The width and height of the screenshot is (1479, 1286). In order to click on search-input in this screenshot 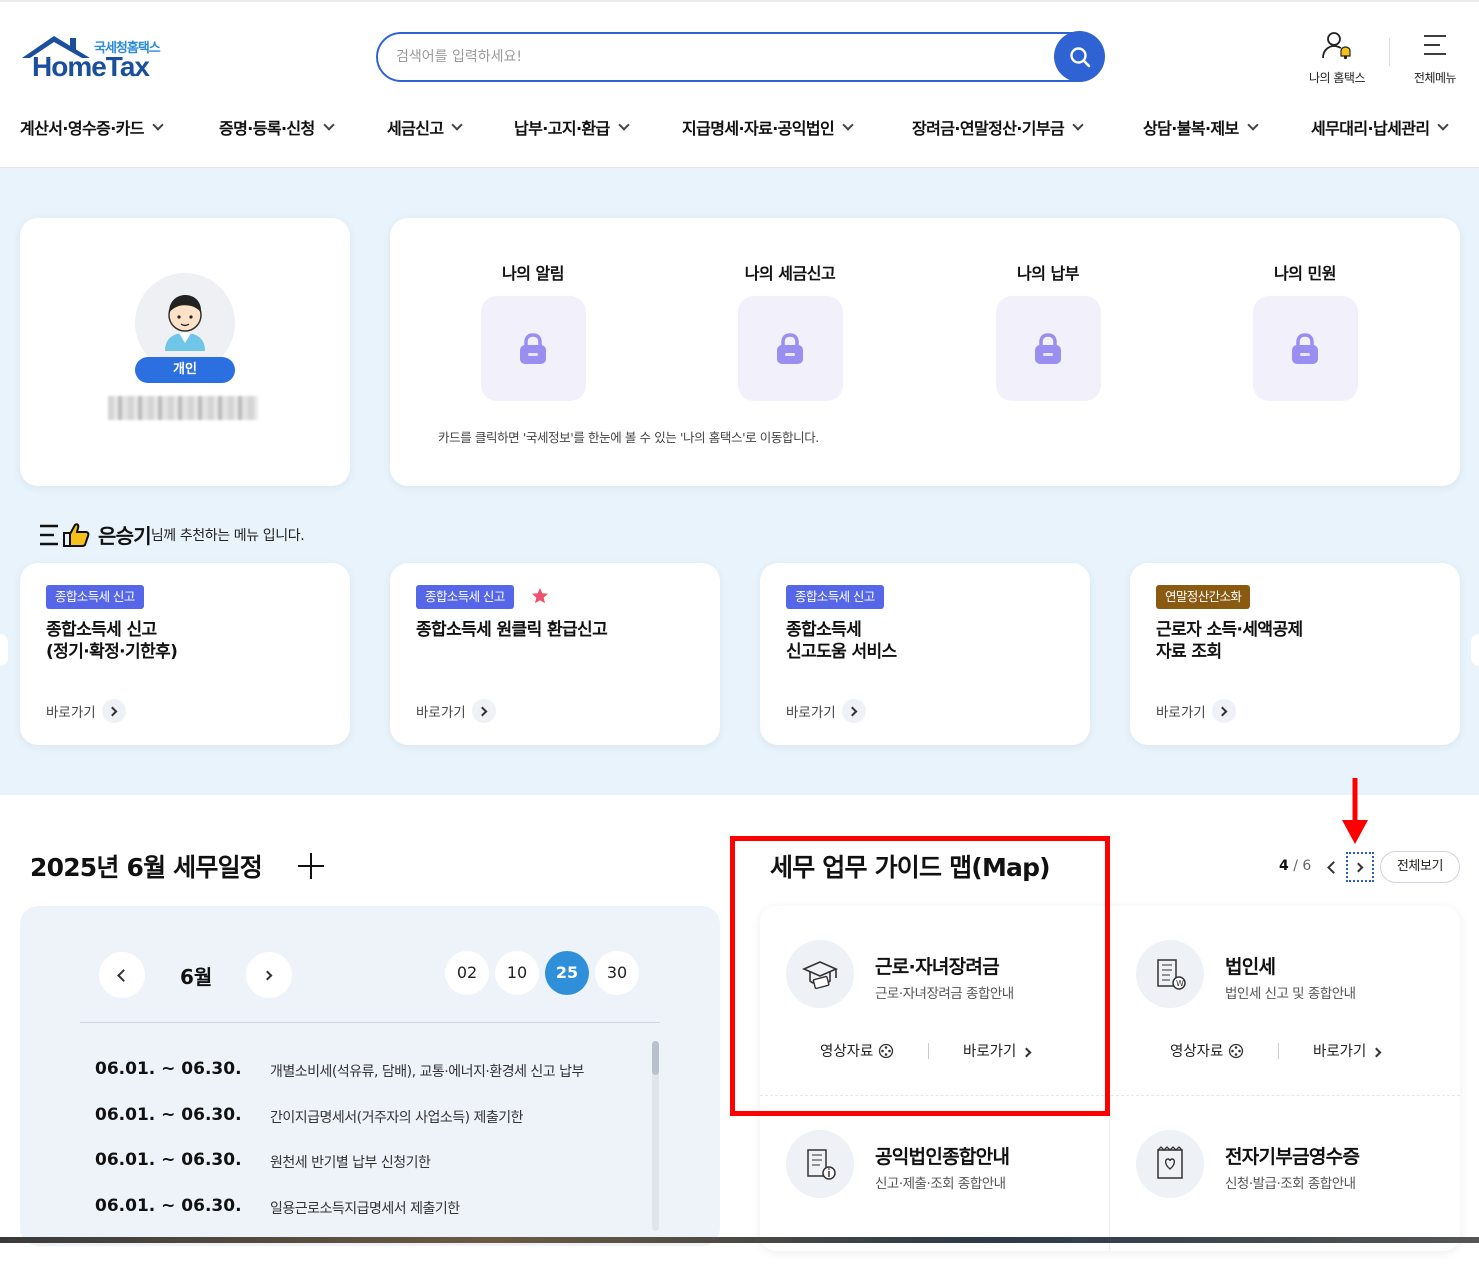, I will do `click(716, 57)`.